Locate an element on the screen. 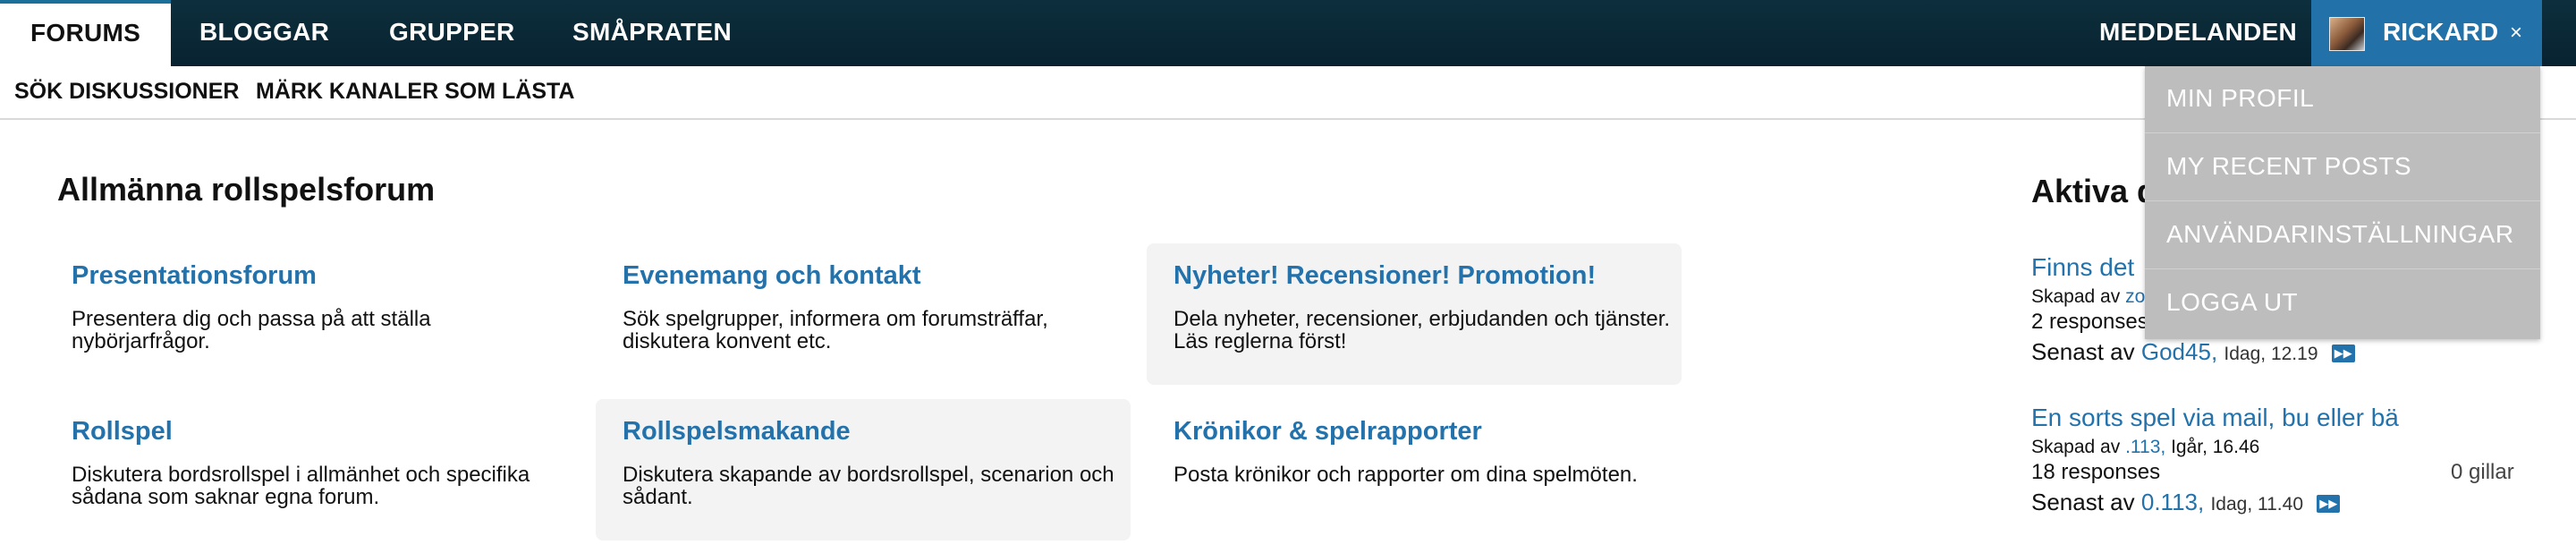  topic-title: En sorts spel via mail, bu eller bä is located at coordinates (2215, 418).